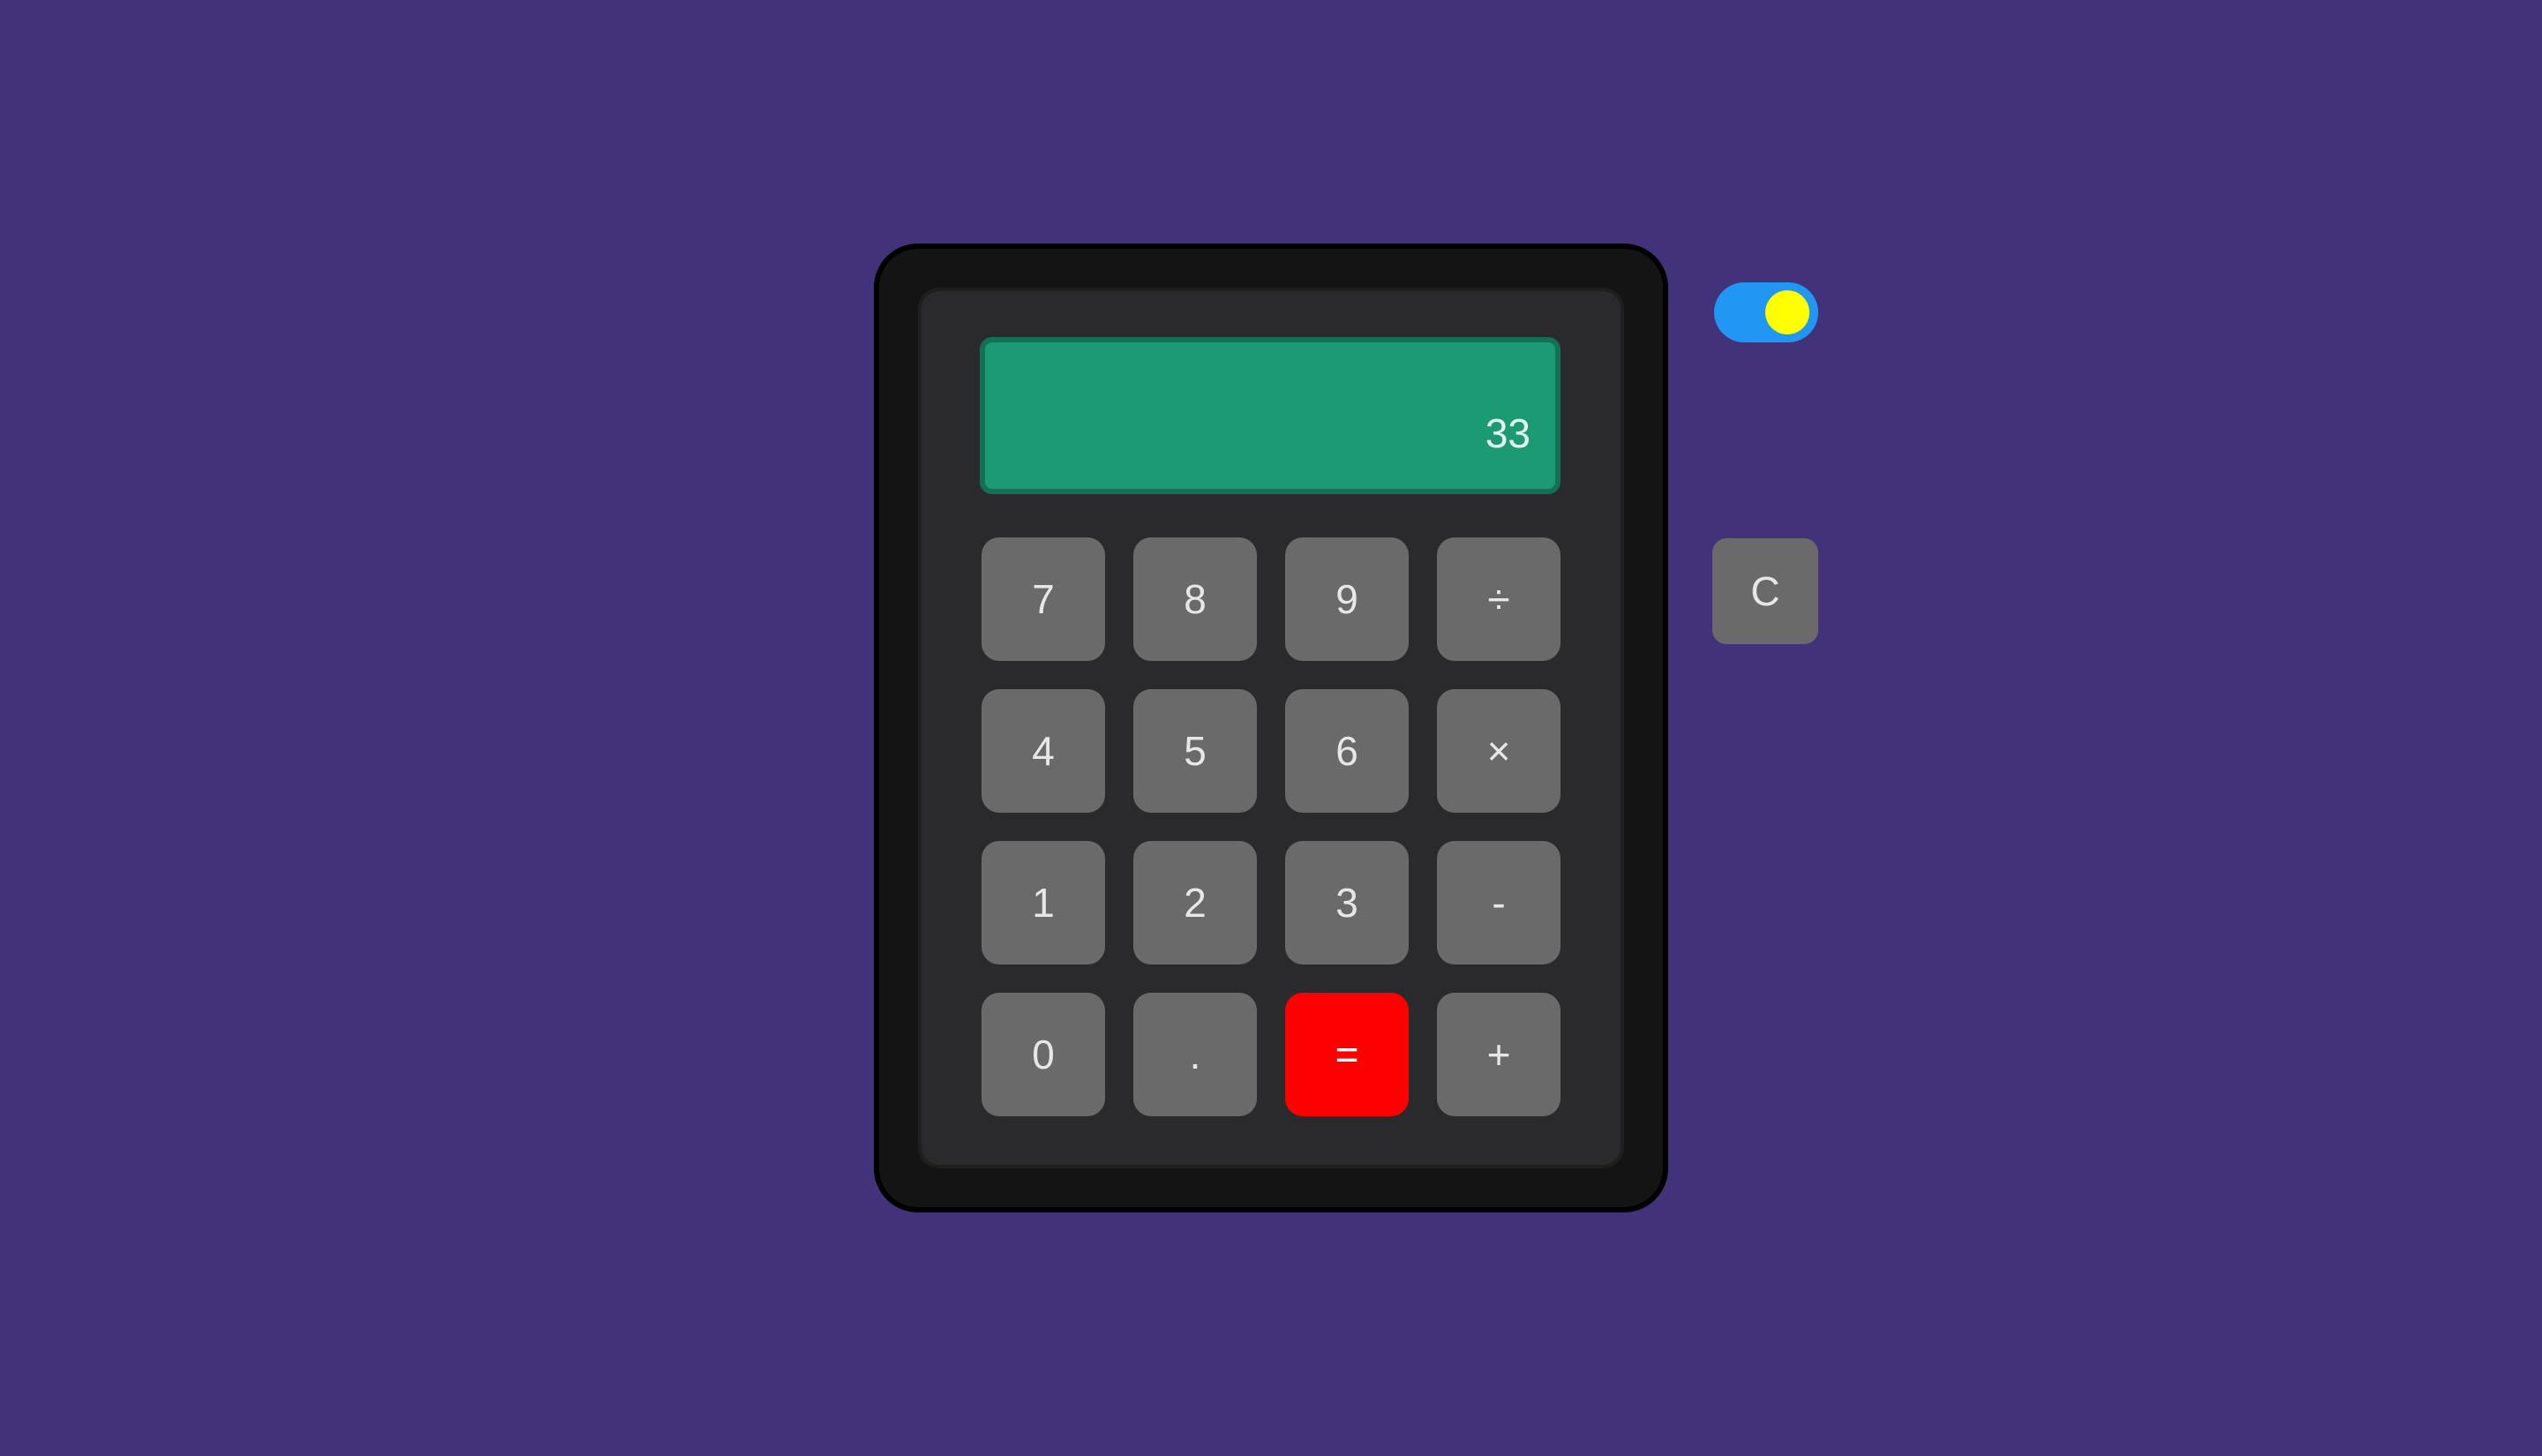 The width and height of the screenshot is (2542, 1456). What do you see at coordinates (1347, 751) in the screenshot?
I see `key-6: 6` at bounding box center [1347, 751].